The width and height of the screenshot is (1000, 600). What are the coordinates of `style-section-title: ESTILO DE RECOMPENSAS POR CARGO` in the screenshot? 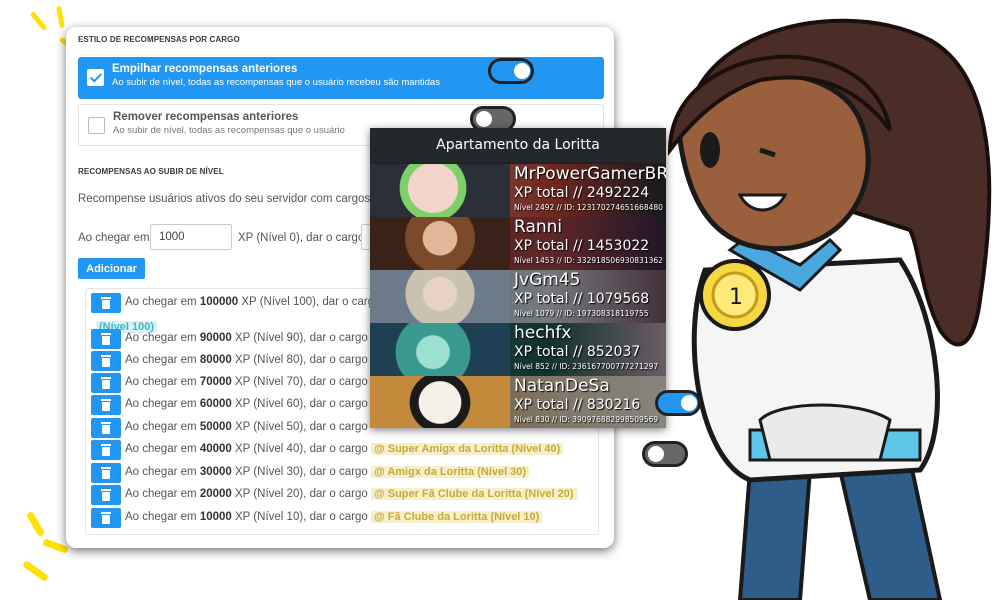 It's located at (159, 39).